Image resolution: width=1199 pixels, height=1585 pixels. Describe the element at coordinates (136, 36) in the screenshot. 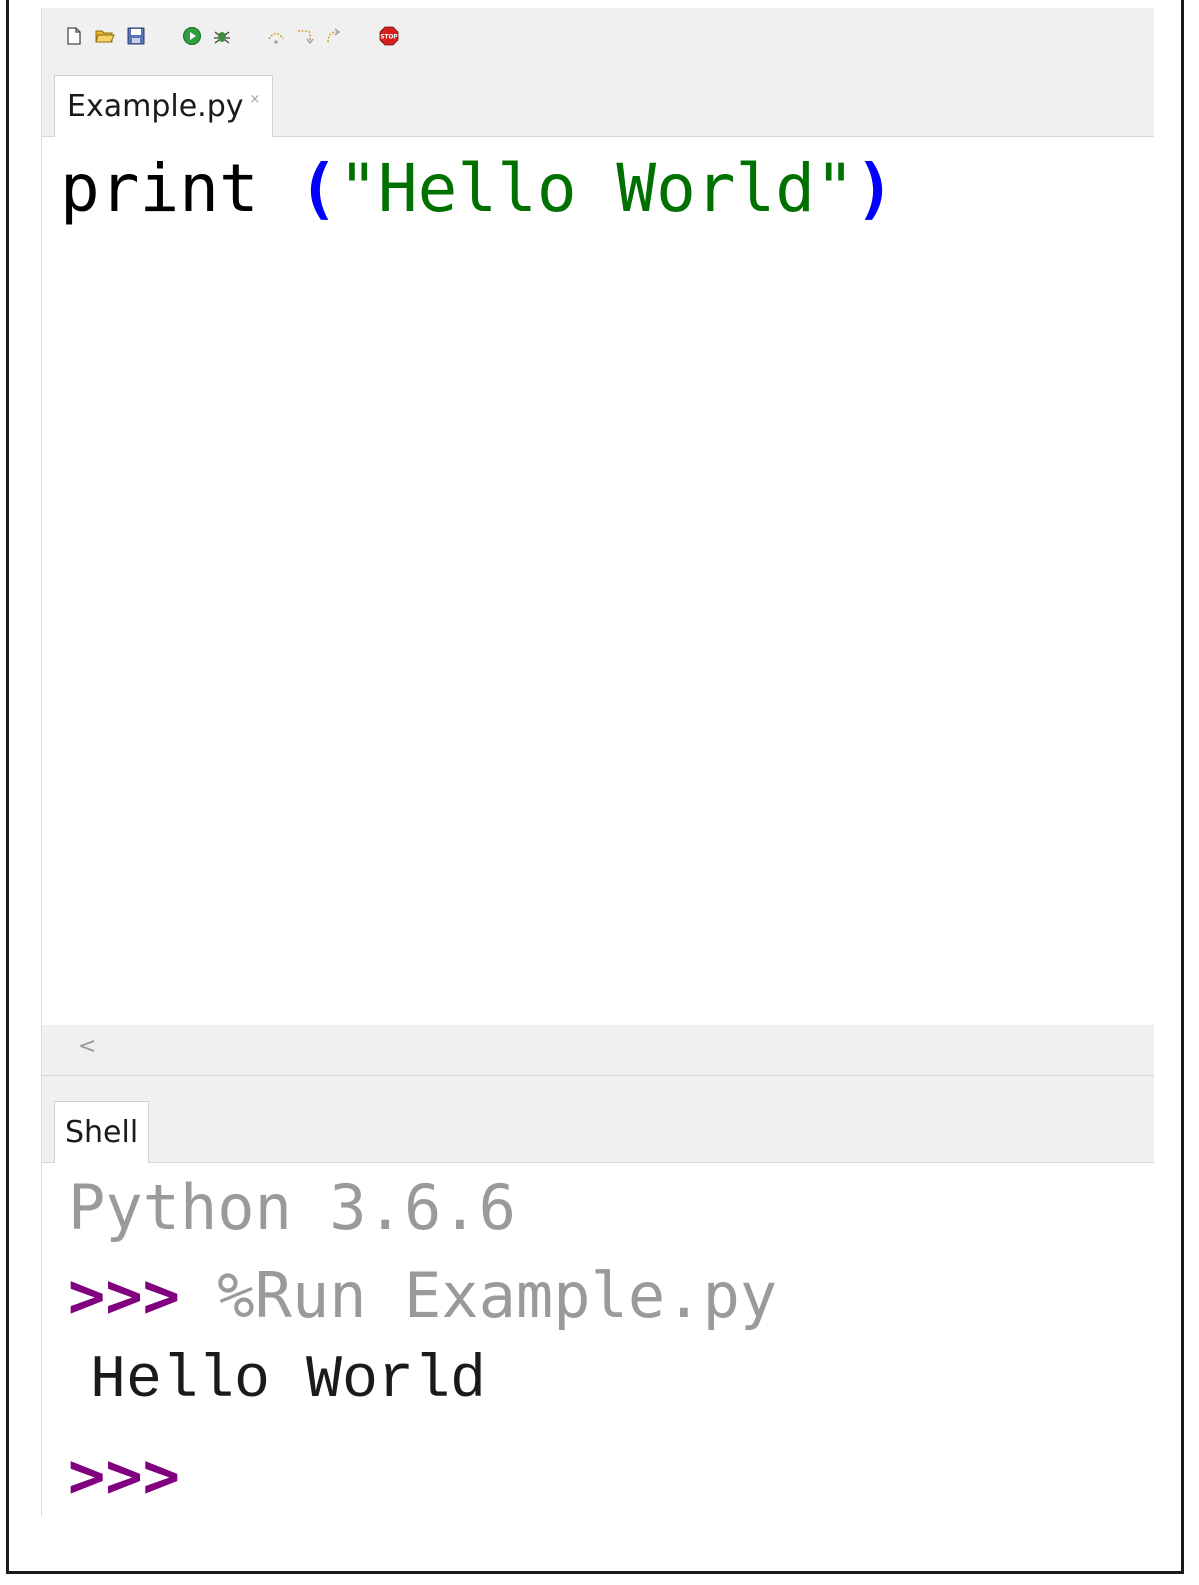

I see `save-icon` at that location.